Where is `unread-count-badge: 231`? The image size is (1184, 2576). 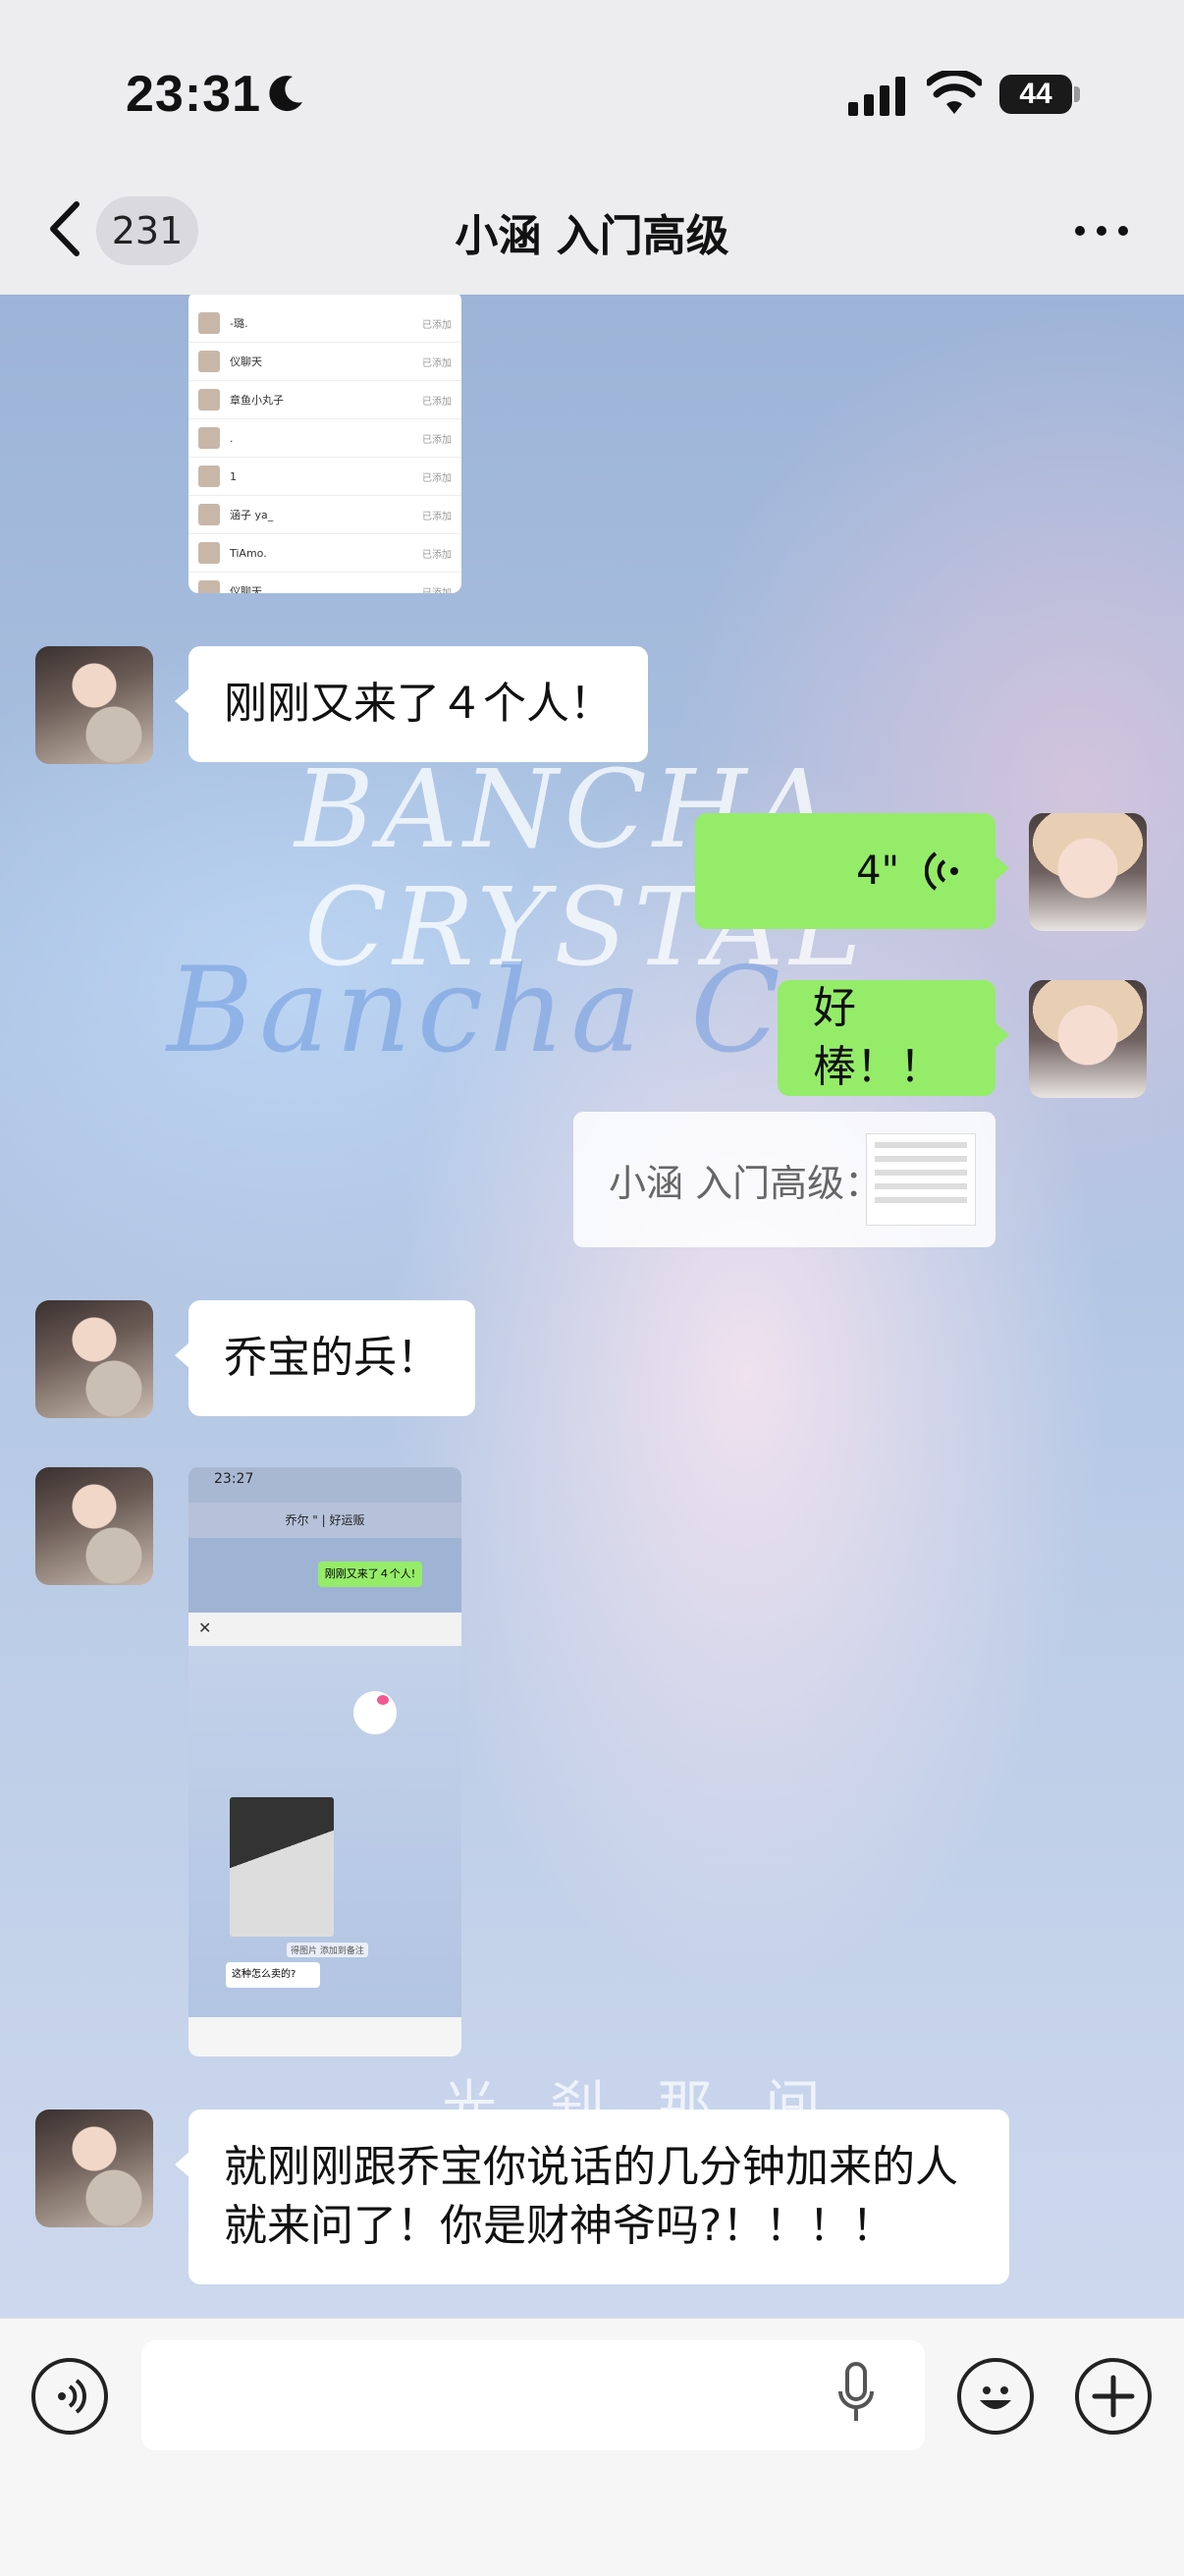 unread-count-badge: 231 is located at coordinates (147, 230).